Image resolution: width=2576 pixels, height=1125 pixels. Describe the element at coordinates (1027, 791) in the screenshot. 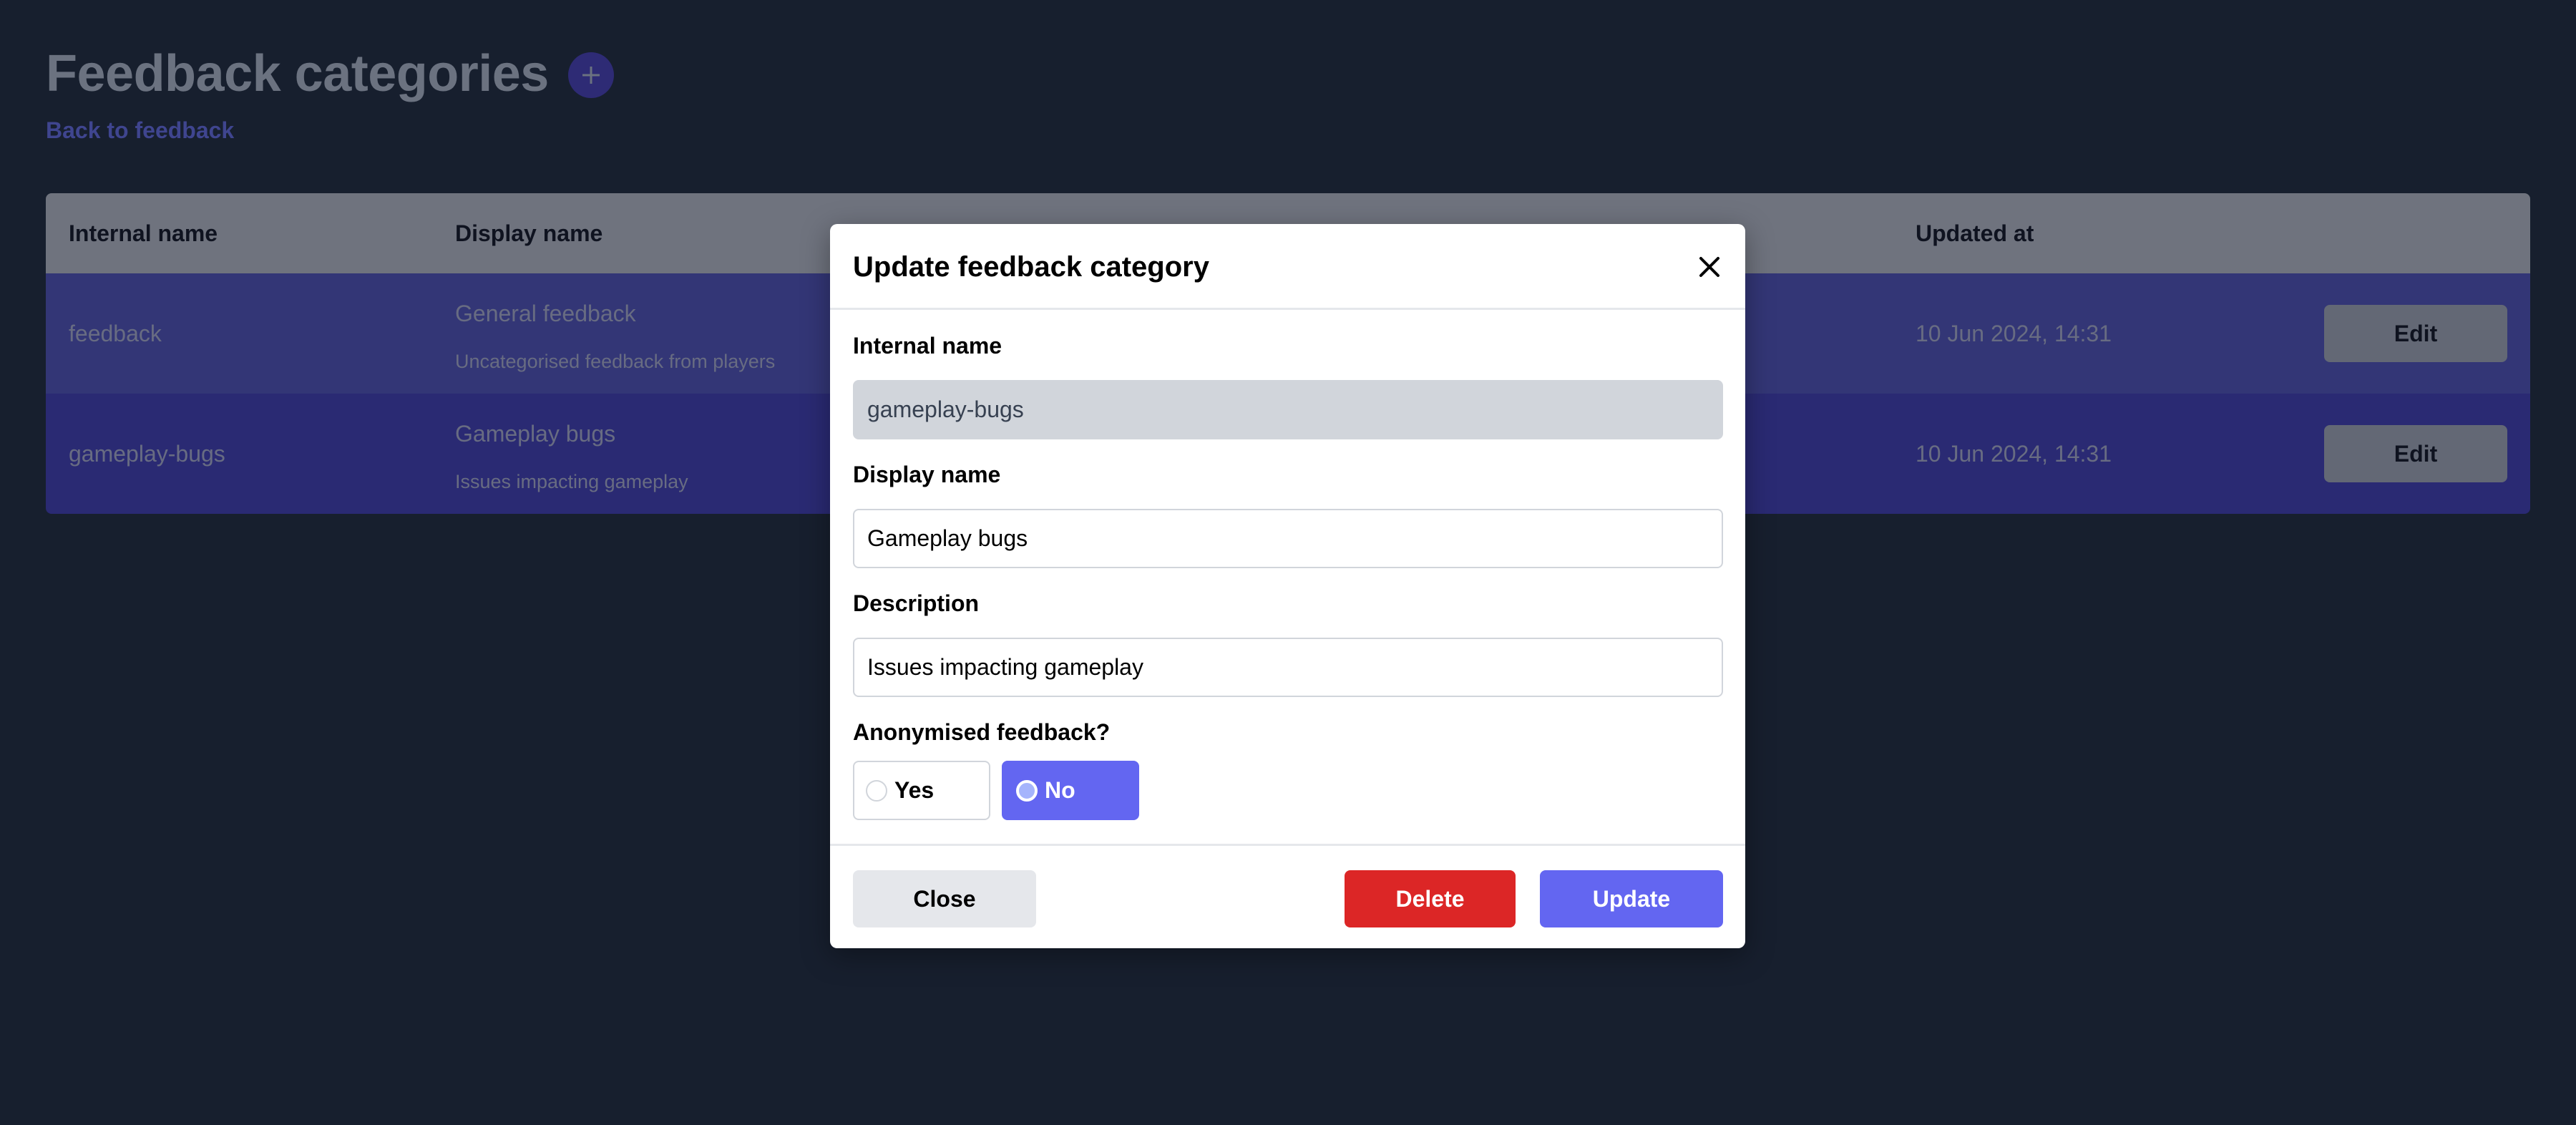

I see `radio-checked-icon` at that location.